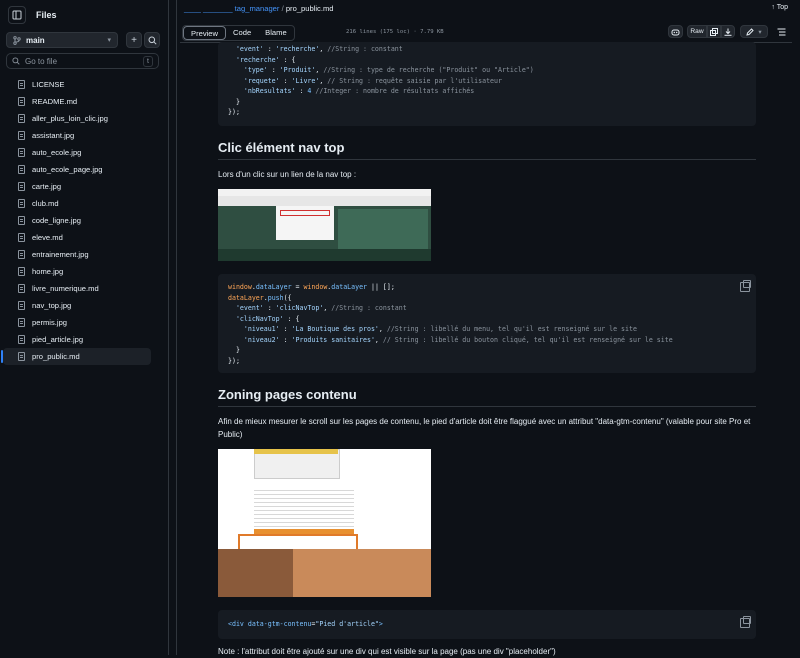 The image size is (800, 658). I want to click on file-tree-item: LICENSE, so click(76, 84).